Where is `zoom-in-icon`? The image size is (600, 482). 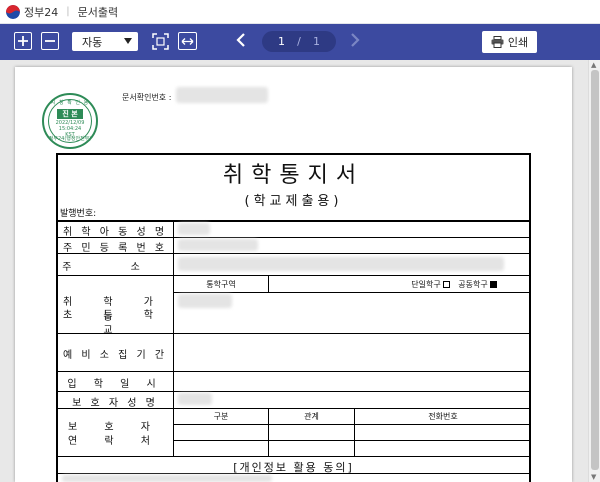
zoom-in-icon is located at coordinates (23, 41).